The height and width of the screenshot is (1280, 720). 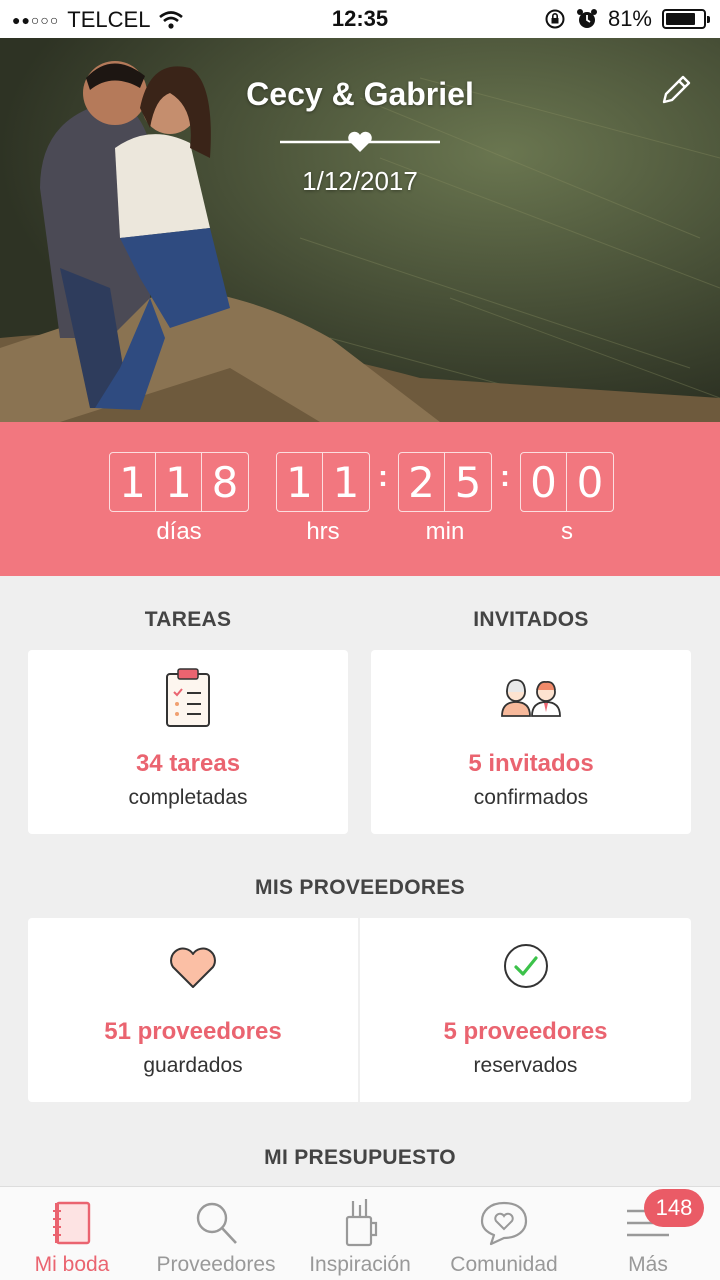 I want to click on days-digit: 8, so click(x=225, y=482).